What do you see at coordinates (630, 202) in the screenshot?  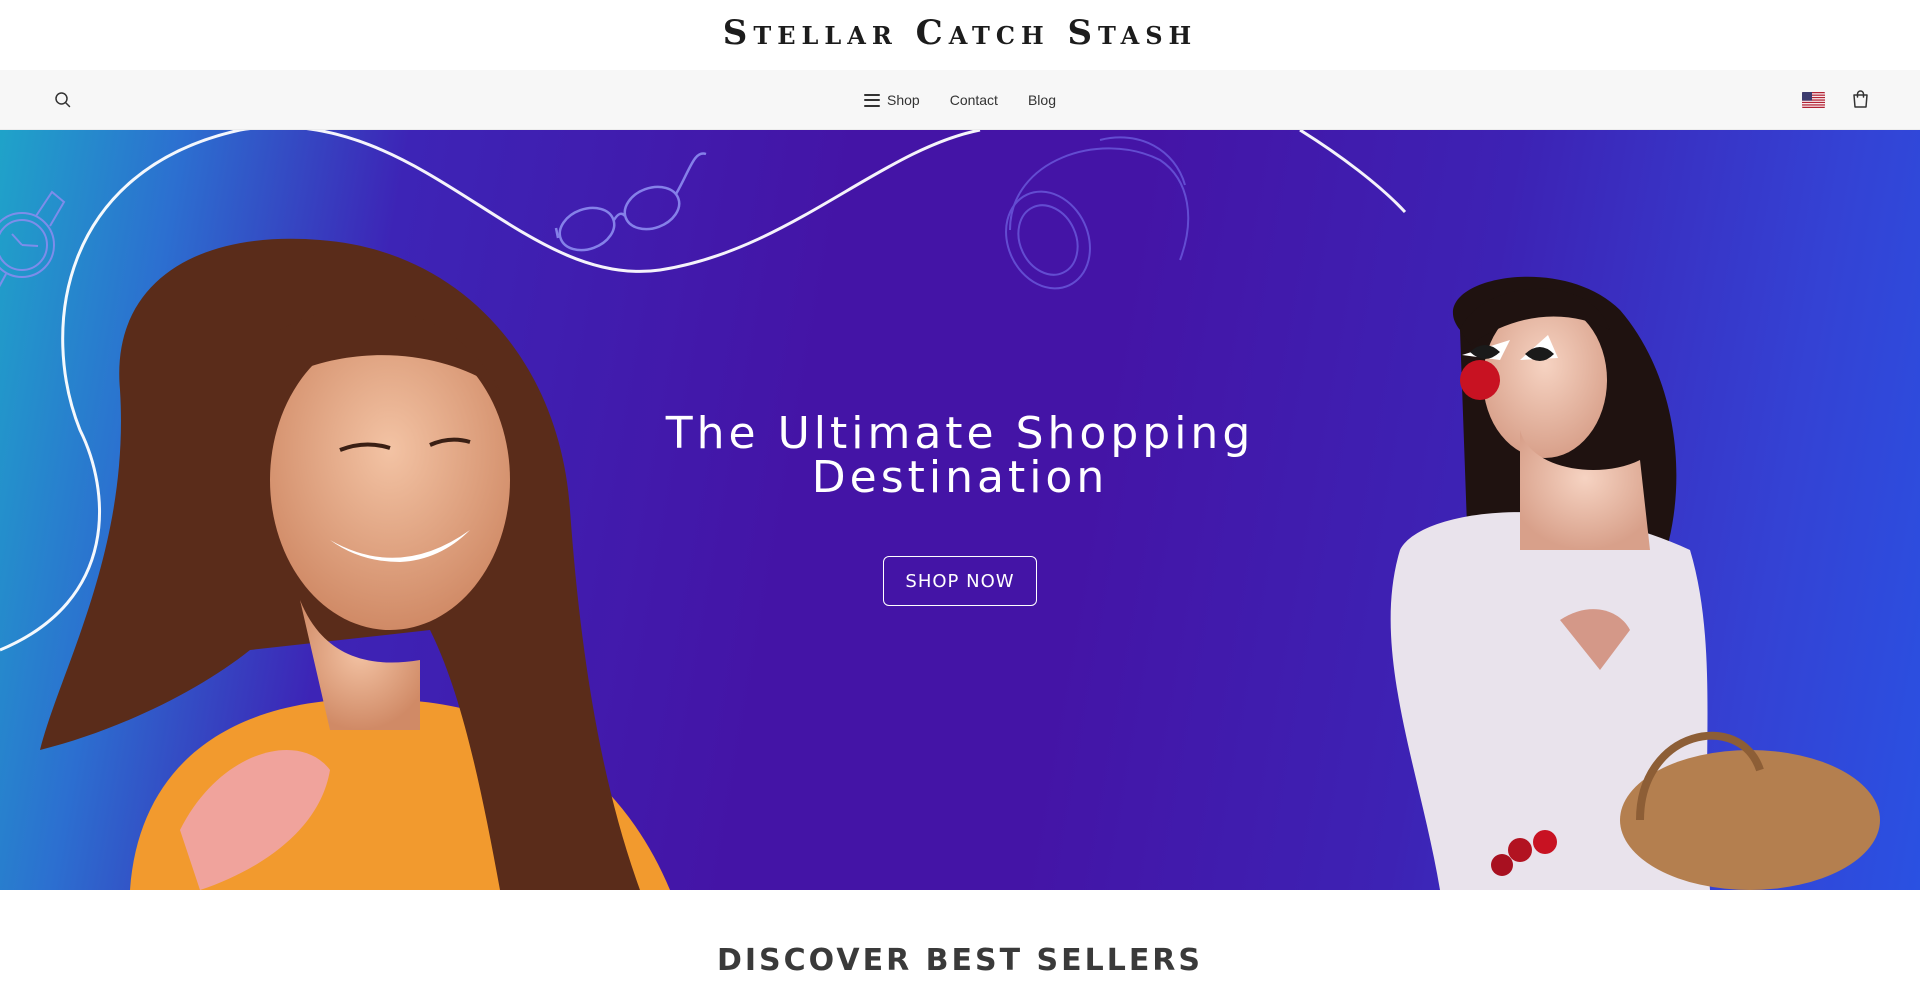 I see `sunglasses-doodle` at bounding box center [630, 202].